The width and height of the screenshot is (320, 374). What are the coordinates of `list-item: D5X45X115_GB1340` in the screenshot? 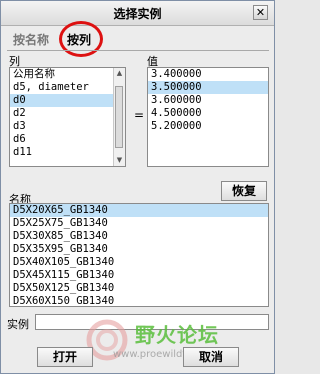 It's located at (139, 275).